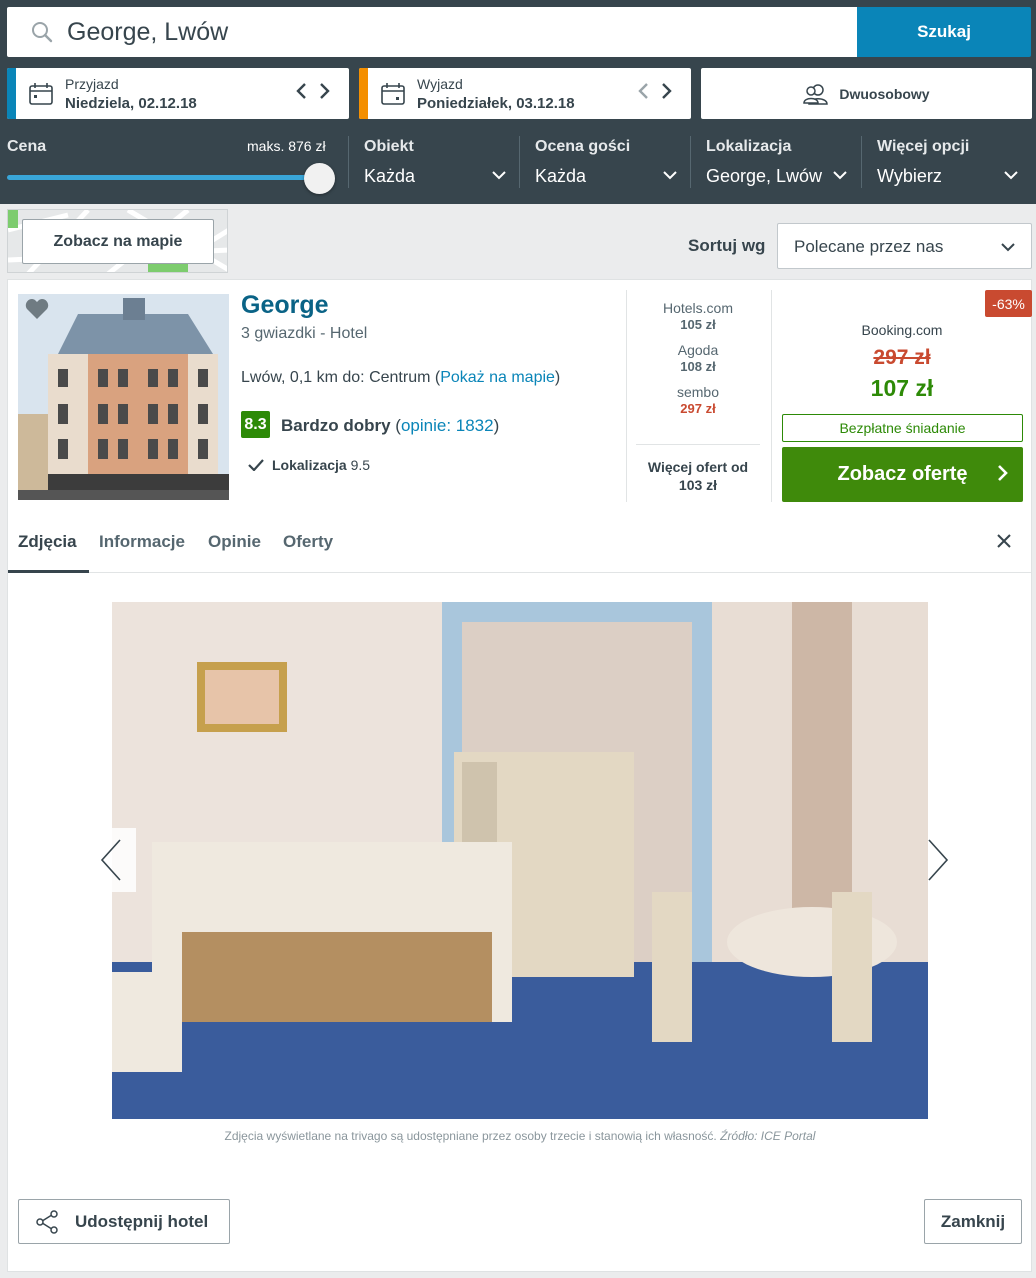 Image resolution: width=1036 pixels, height=1278 pixels. Describe the element at coordinates (286, 146) in the screenshot. I see `price-max: maks. 876 zł` at that location.